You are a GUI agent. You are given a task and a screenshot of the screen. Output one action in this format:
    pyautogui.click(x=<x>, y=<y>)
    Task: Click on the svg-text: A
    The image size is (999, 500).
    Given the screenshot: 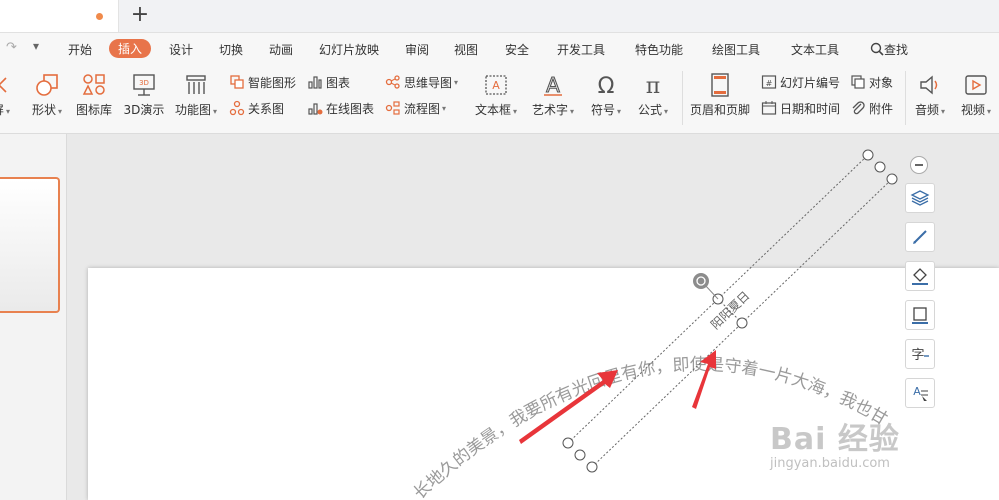 What is the action you would take?
    pyautogui.click(x=917, y=391)
    